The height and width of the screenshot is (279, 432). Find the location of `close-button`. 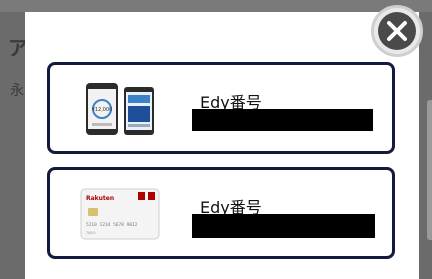

close-button is located at coordinates (397, 31).